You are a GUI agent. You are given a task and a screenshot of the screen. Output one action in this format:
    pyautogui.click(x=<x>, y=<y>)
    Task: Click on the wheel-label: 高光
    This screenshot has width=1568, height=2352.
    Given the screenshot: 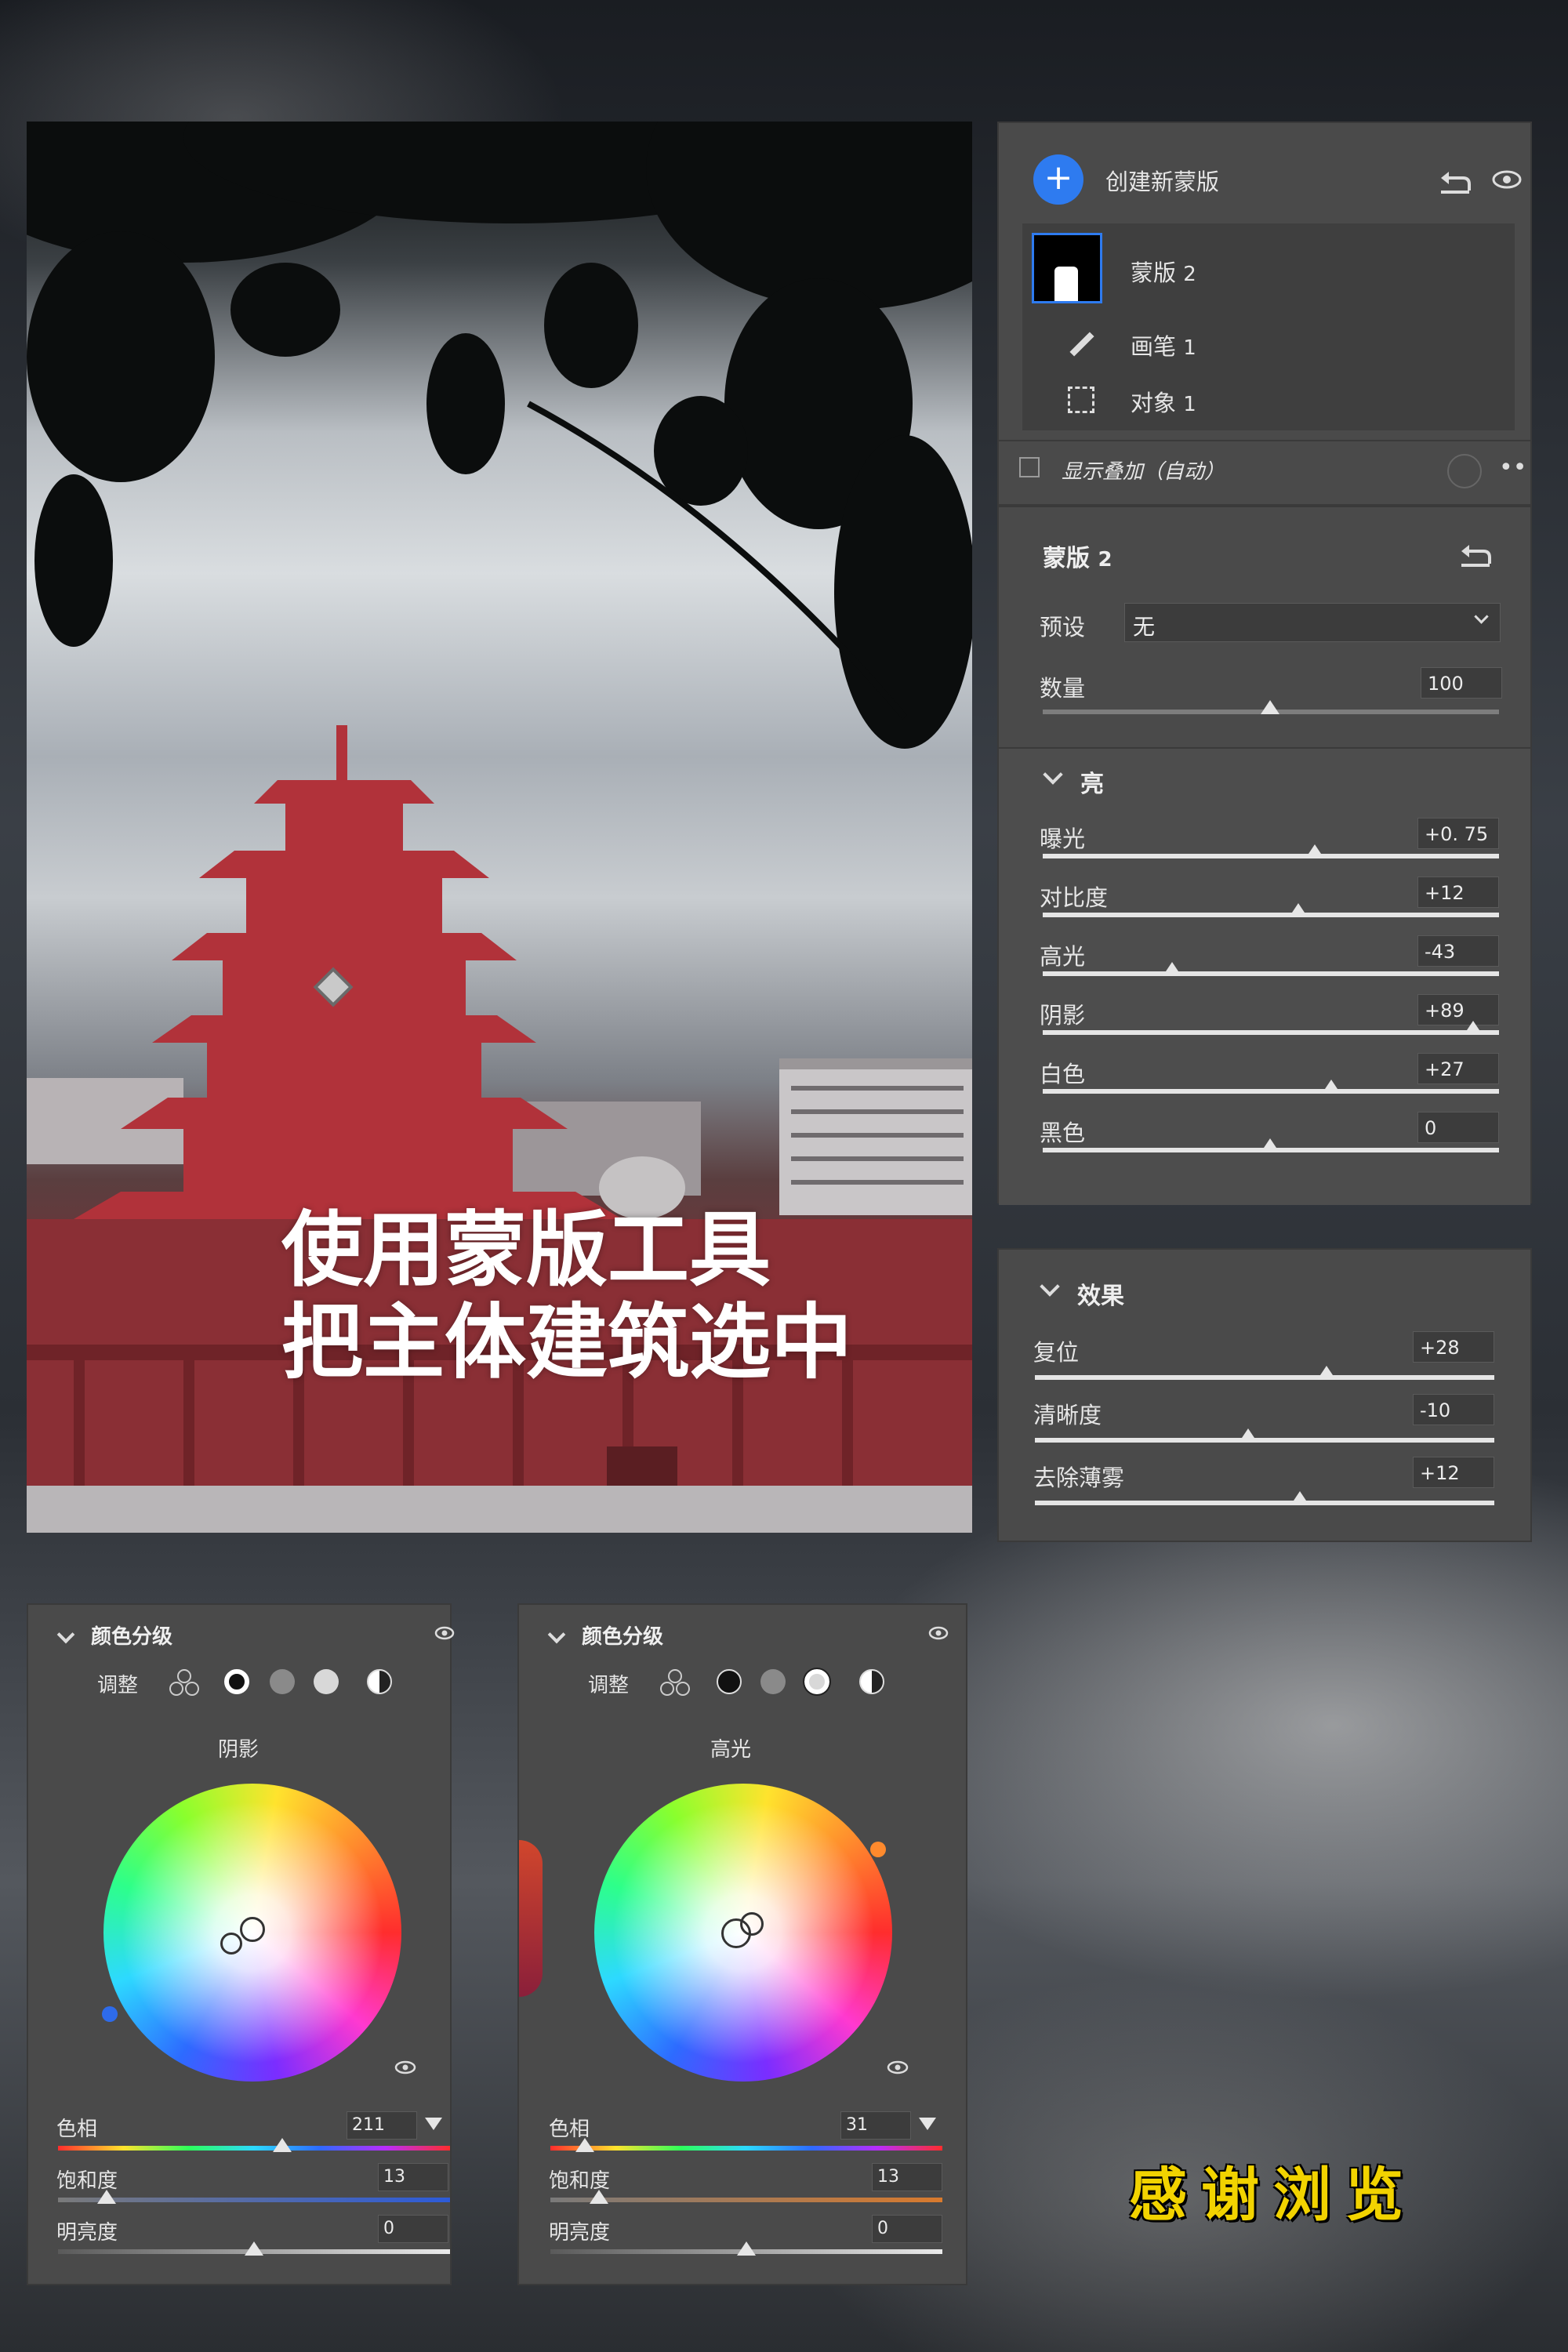 What is the action you would take?
    pyautogui.click(x=731, y=1750)
    